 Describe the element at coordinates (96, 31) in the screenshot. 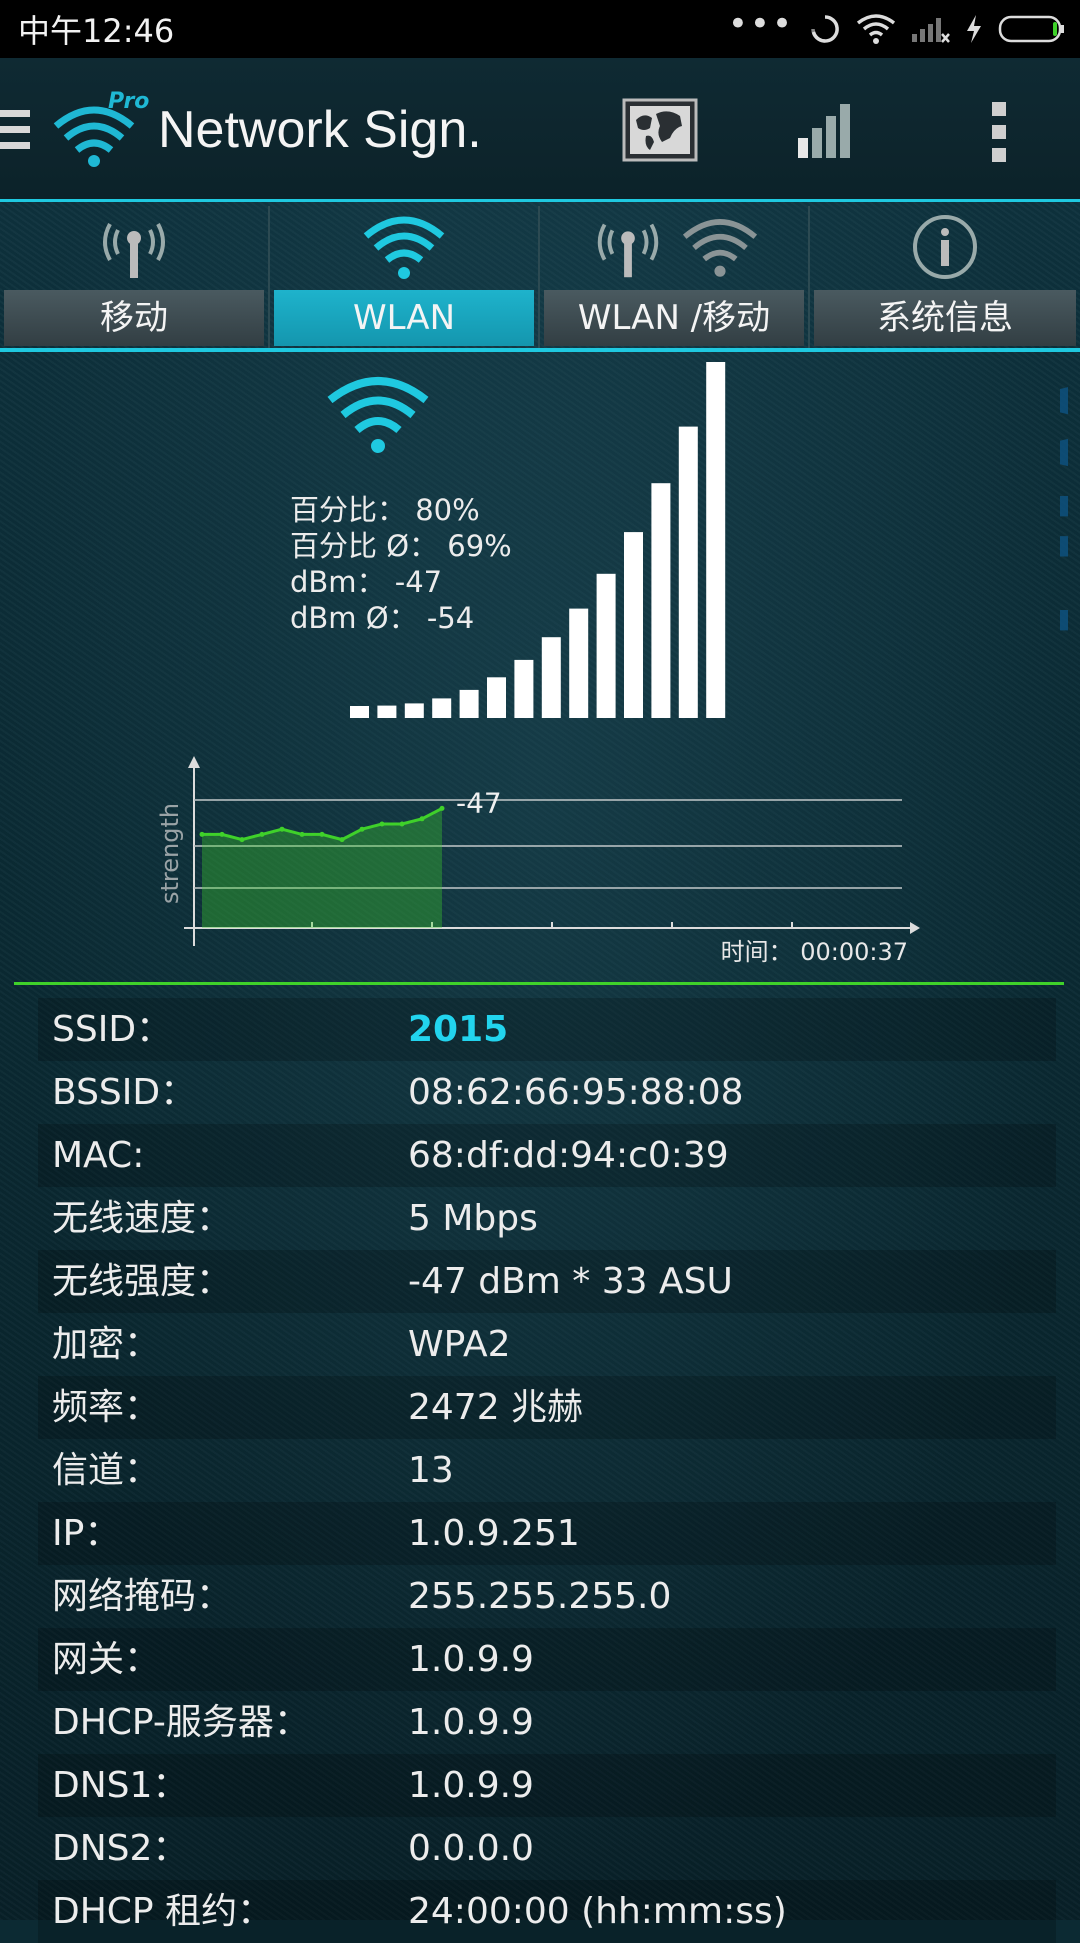

I see `status-time: 中午12:46` at that location.